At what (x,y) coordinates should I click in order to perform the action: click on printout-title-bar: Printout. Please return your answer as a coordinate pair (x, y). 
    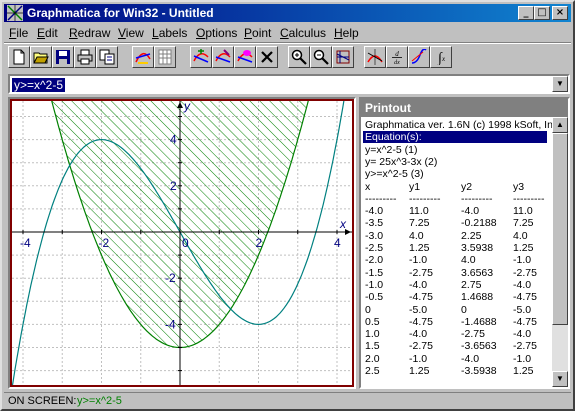
    Looking at the image, I should click on (464, 108).